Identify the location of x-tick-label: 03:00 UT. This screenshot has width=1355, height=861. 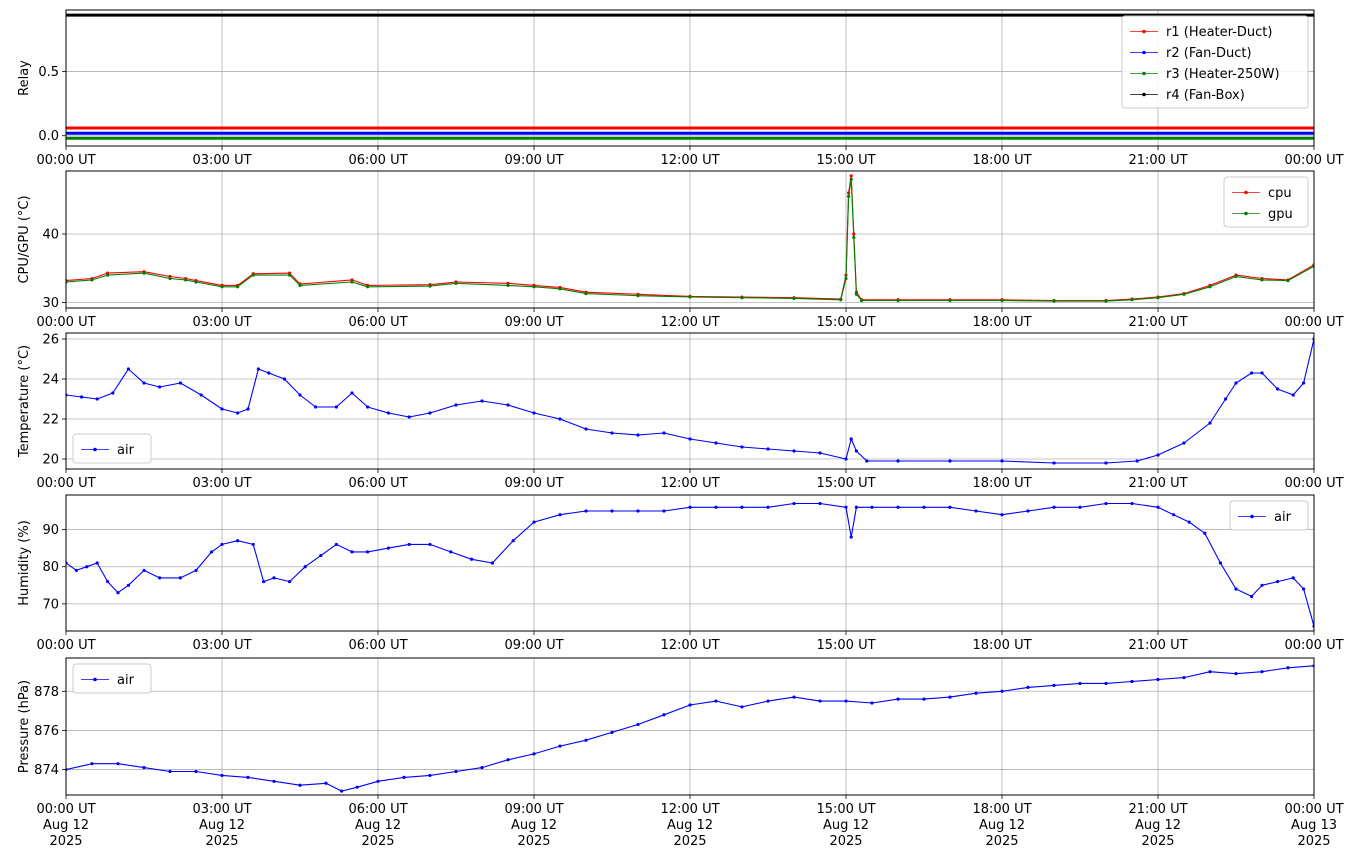
(221, 809).